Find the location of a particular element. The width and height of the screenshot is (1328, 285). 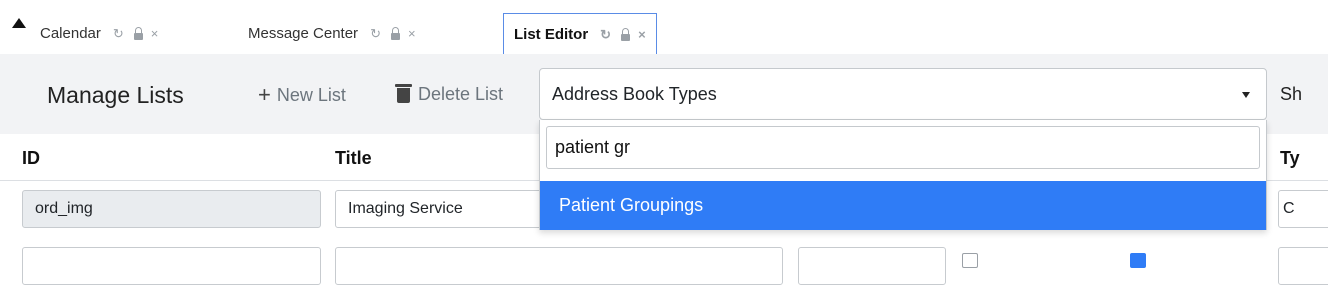

header-type: Ty is located at coordinates (1290, 158).